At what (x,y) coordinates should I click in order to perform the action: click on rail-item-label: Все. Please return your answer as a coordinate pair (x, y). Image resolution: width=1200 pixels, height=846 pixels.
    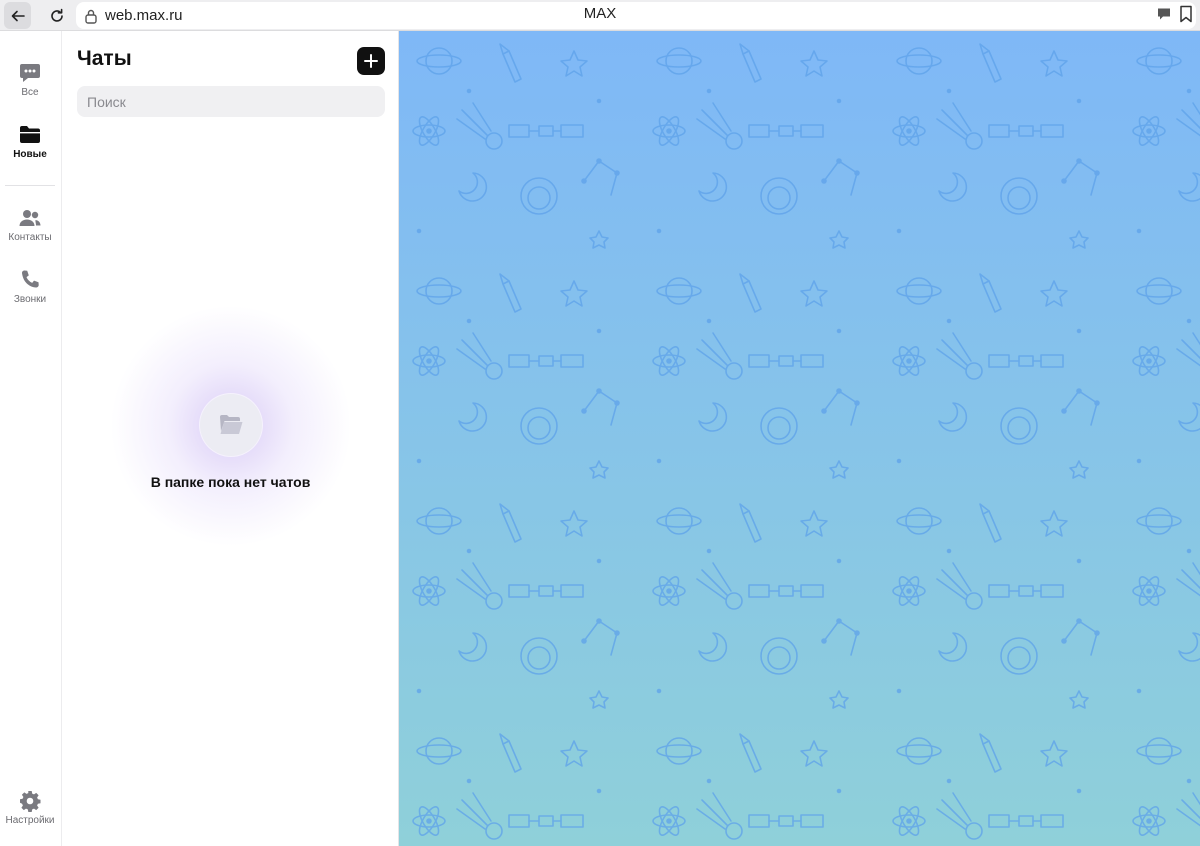
    Looking at the image, I should click on (30, 92).